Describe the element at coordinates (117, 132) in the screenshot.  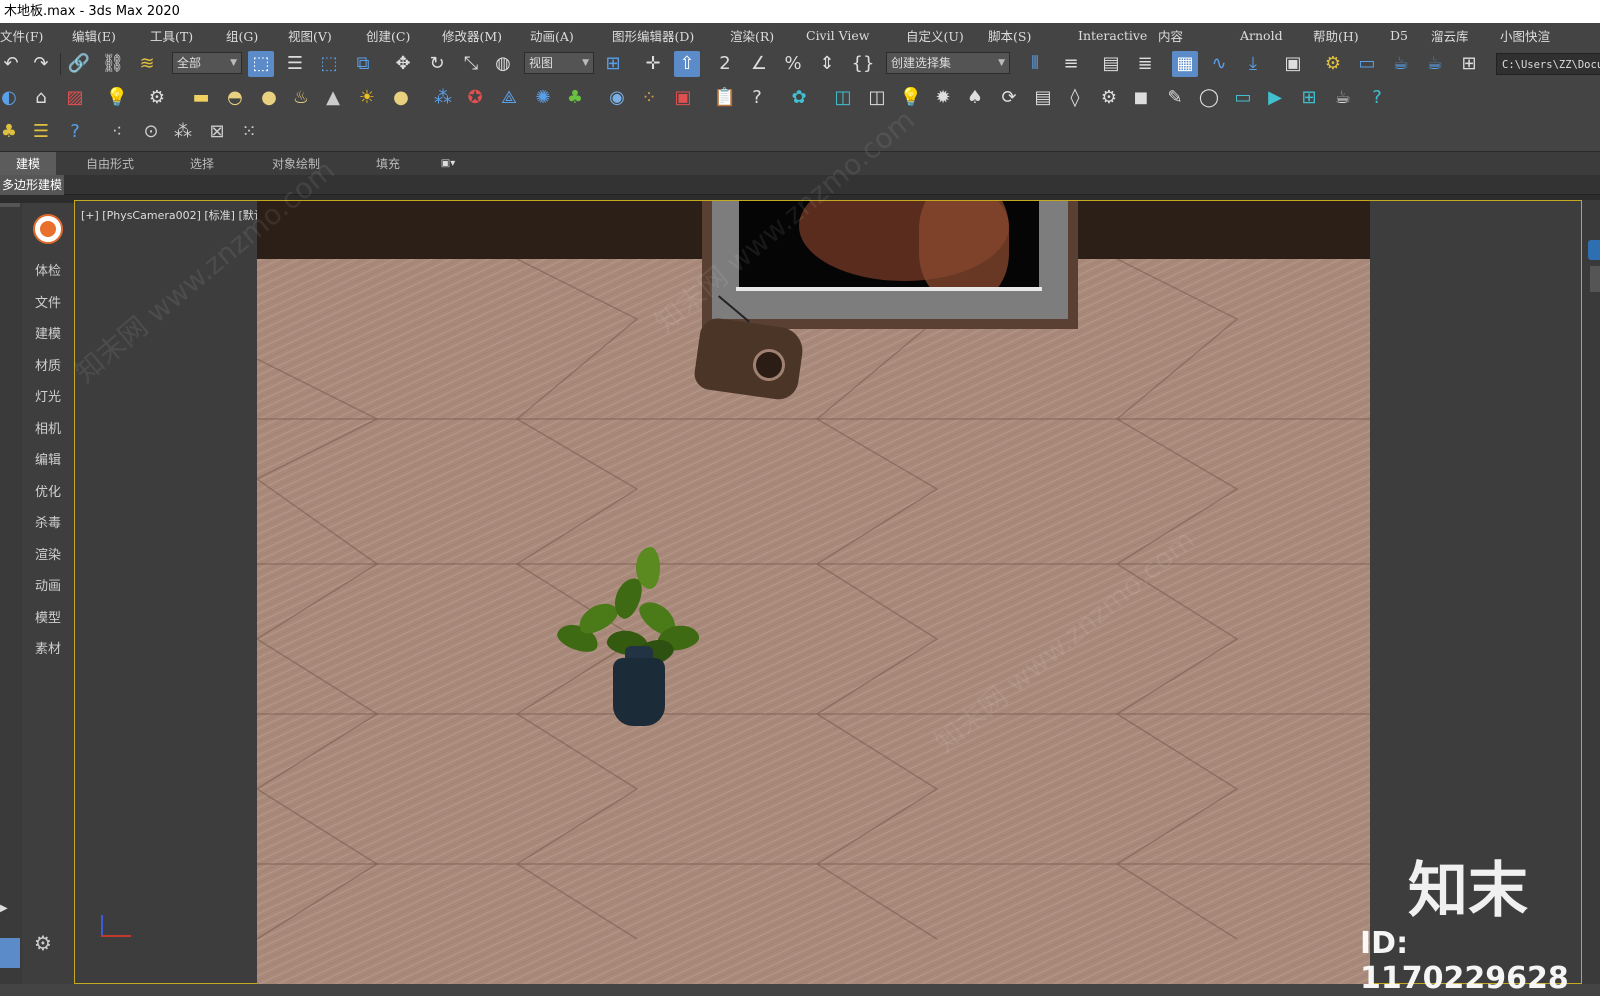
I see `snap-vertex-icon: ⁖` at that location.